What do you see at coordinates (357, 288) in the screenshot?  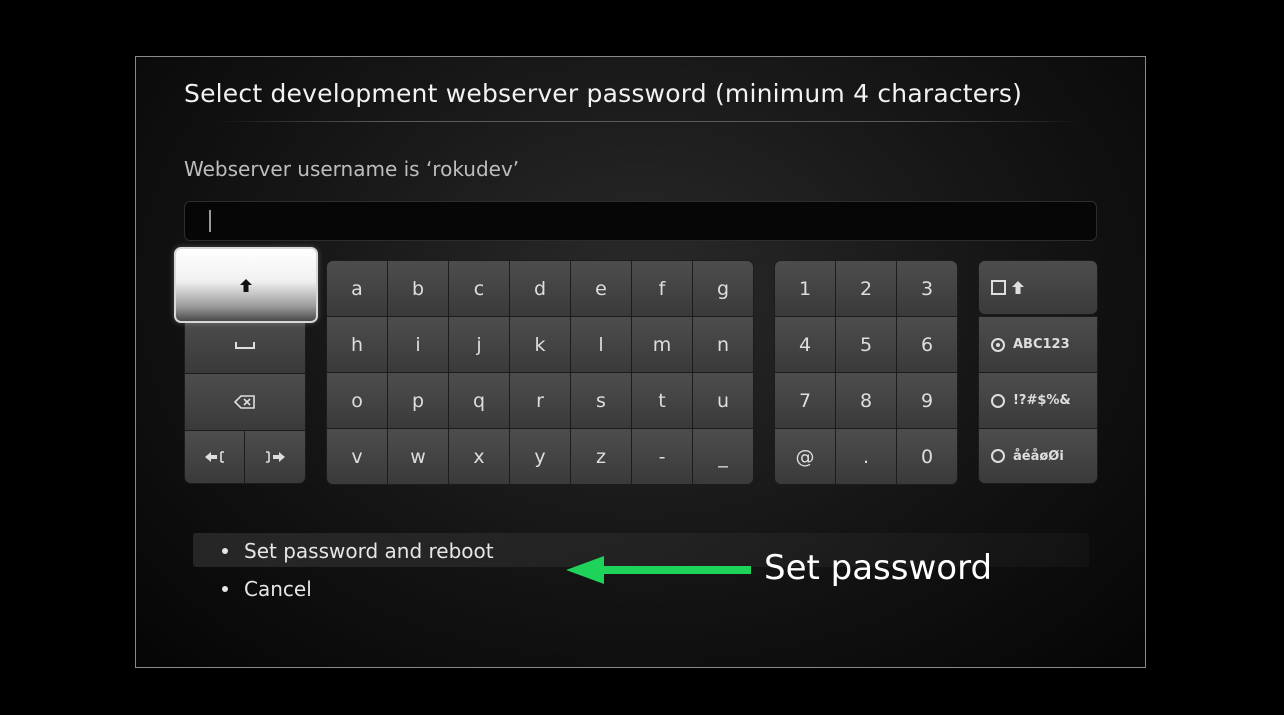 I see `key-a: a` at bounding box center [357, 288].